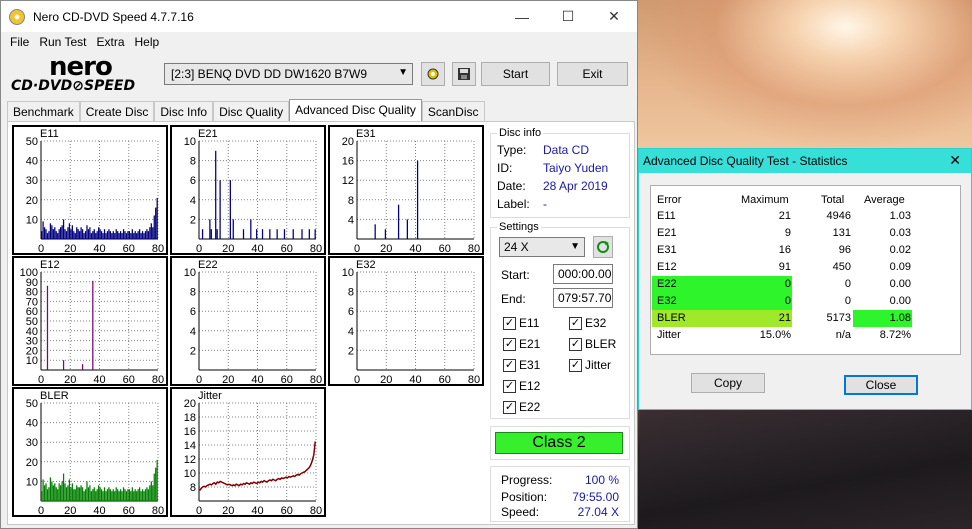 This screenshot has width=972, height=529. Describe the element at coordinates (784, 318) in the screenshot. I see `stats-maximum: 21` at that location.